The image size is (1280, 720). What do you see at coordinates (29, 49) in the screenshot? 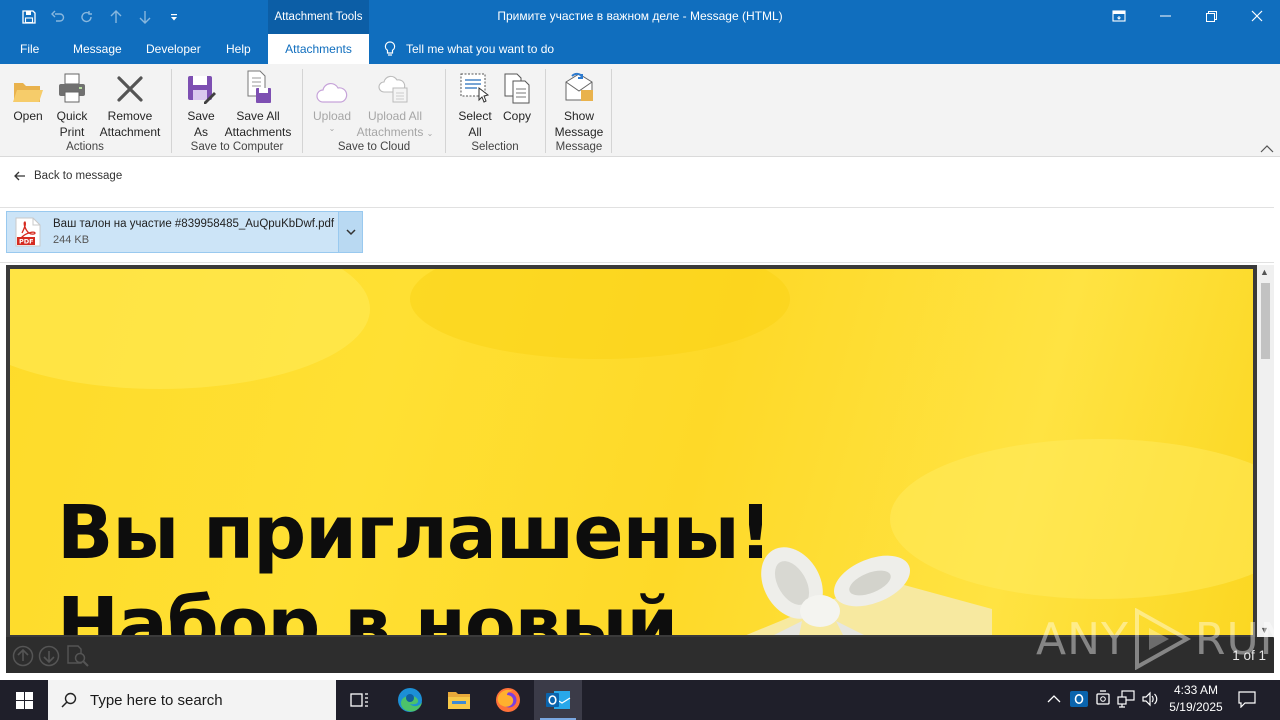
I see `tab-file: File` at bounding box center [29, 49].